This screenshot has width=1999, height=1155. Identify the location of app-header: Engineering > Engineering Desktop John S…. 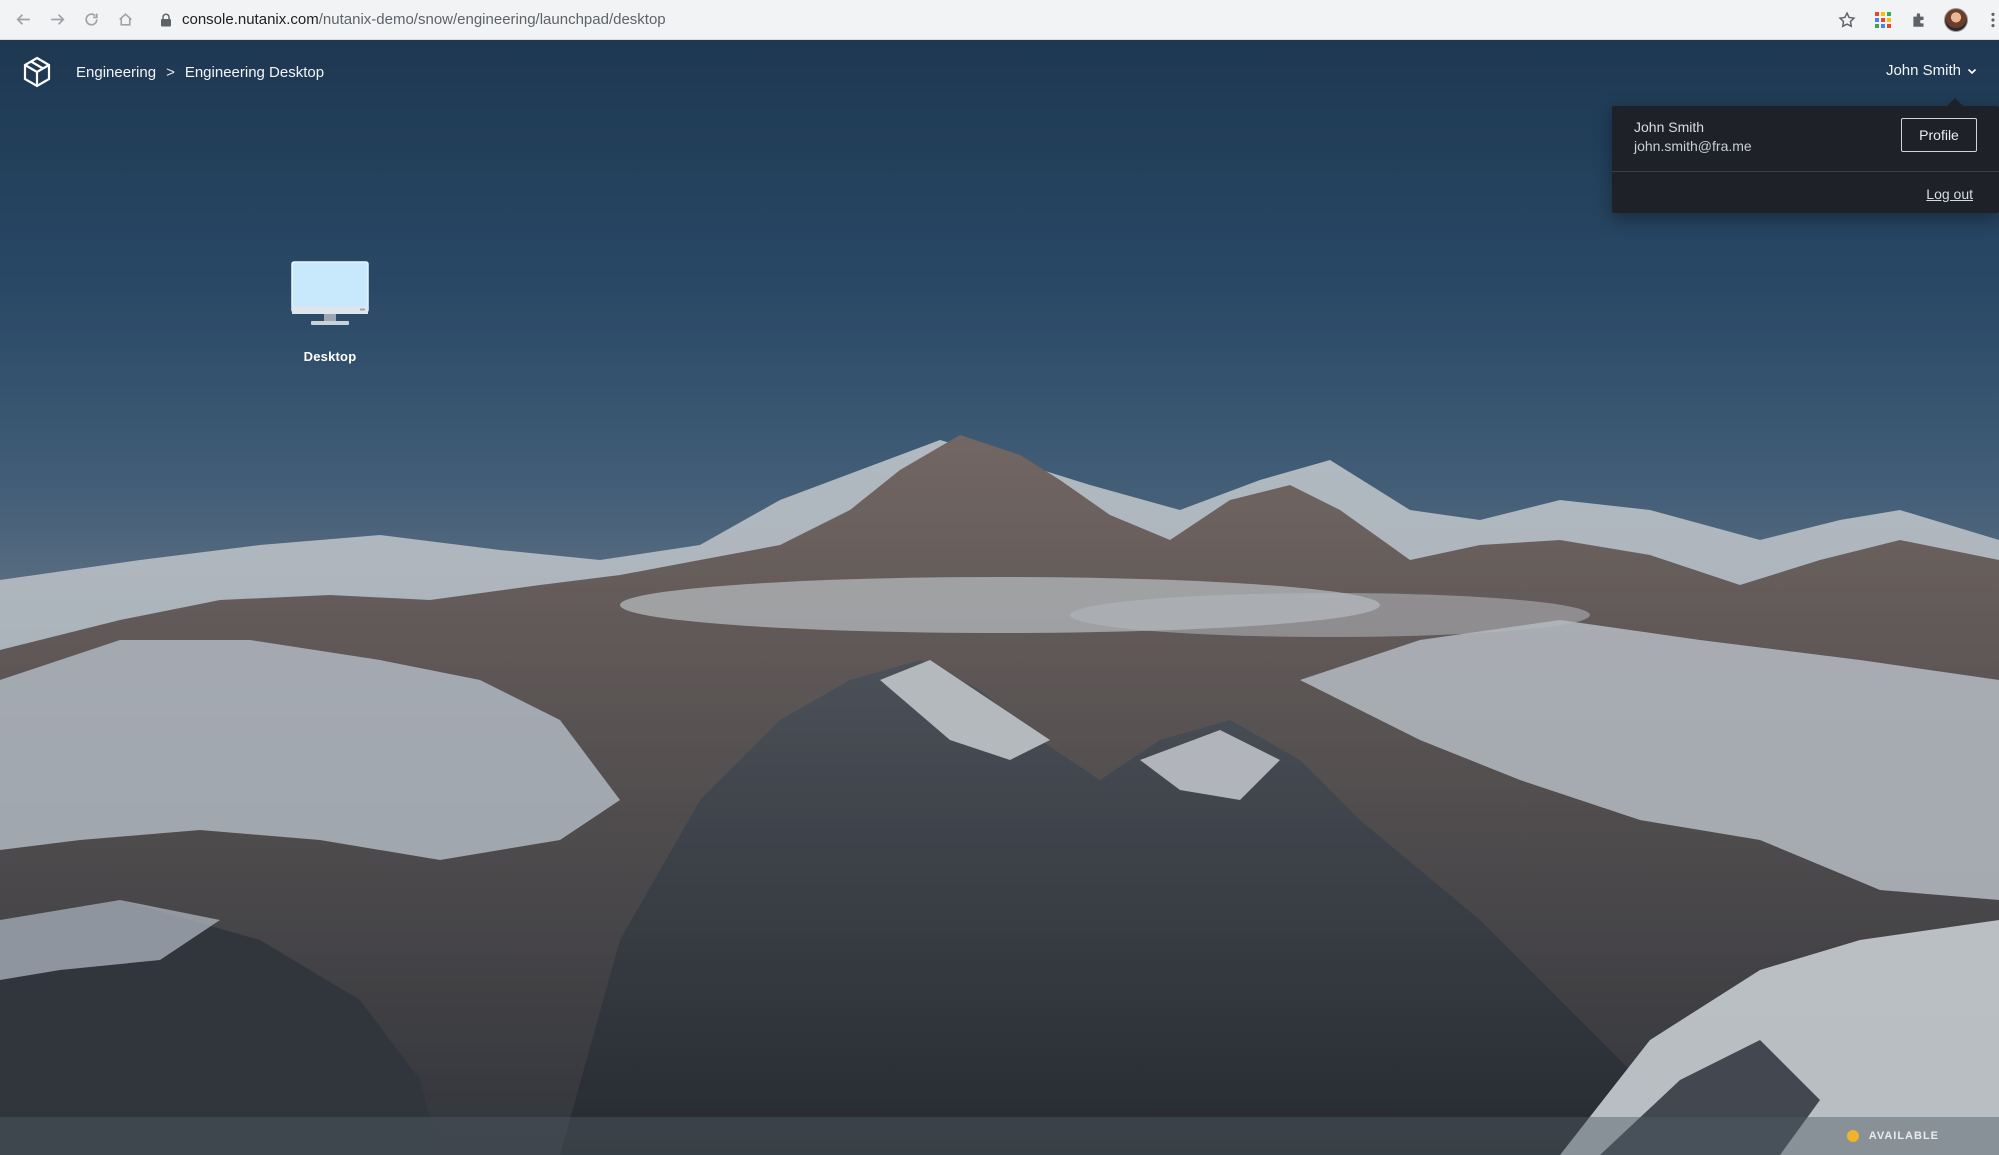
(999, 72).